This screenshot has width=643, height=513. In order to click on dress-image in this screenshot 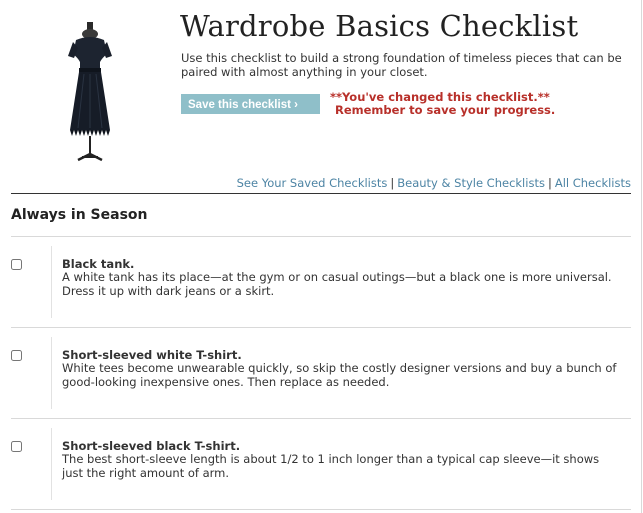, I will do `click(90, 92)`.